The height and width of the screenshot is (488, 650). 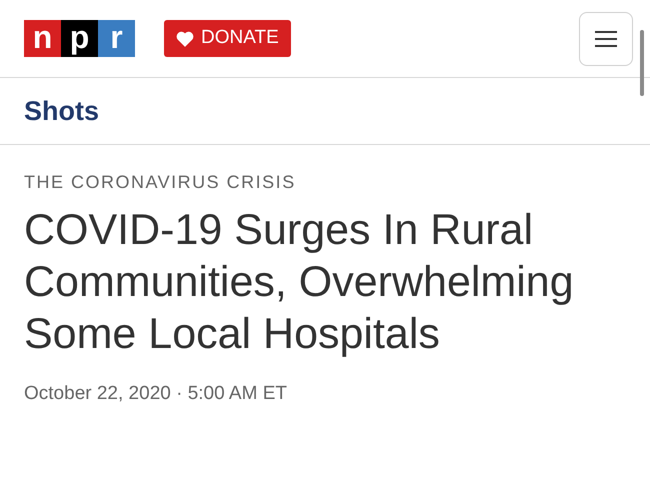 What do you see at coordinates (42, 38) in the screenshot?
I see `logo-letter: n` at bounding box center [42, 38].